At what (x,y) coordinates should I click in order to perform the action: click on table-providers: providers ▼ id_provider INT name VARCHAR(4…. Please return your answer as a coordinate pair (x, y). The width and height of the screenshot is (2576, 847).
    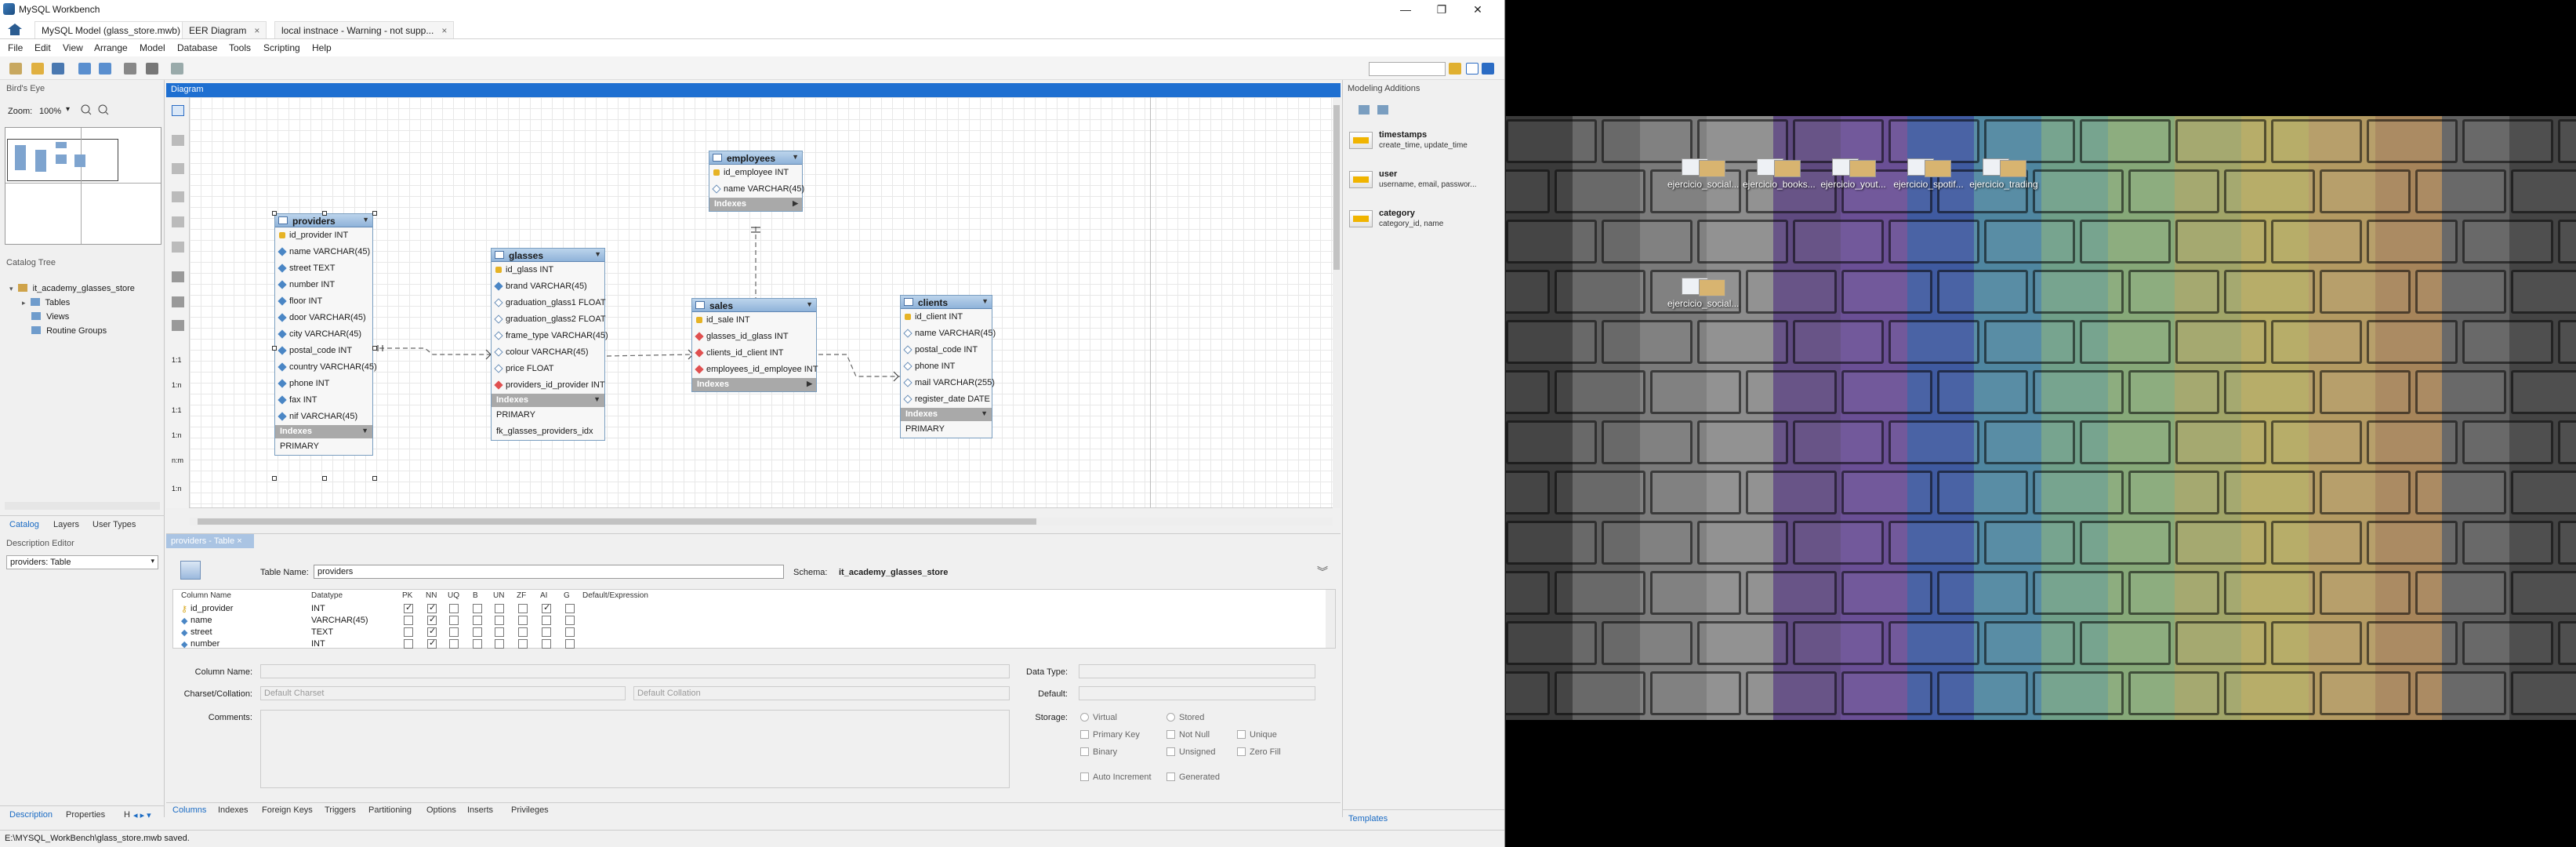
    Looking at the image, I should click on (326, 334).